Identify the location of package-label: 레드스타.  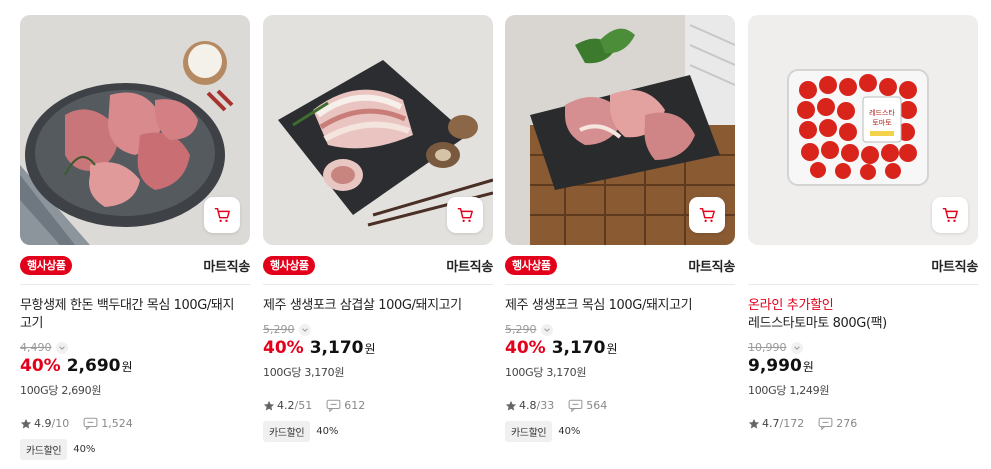
(882, 112).